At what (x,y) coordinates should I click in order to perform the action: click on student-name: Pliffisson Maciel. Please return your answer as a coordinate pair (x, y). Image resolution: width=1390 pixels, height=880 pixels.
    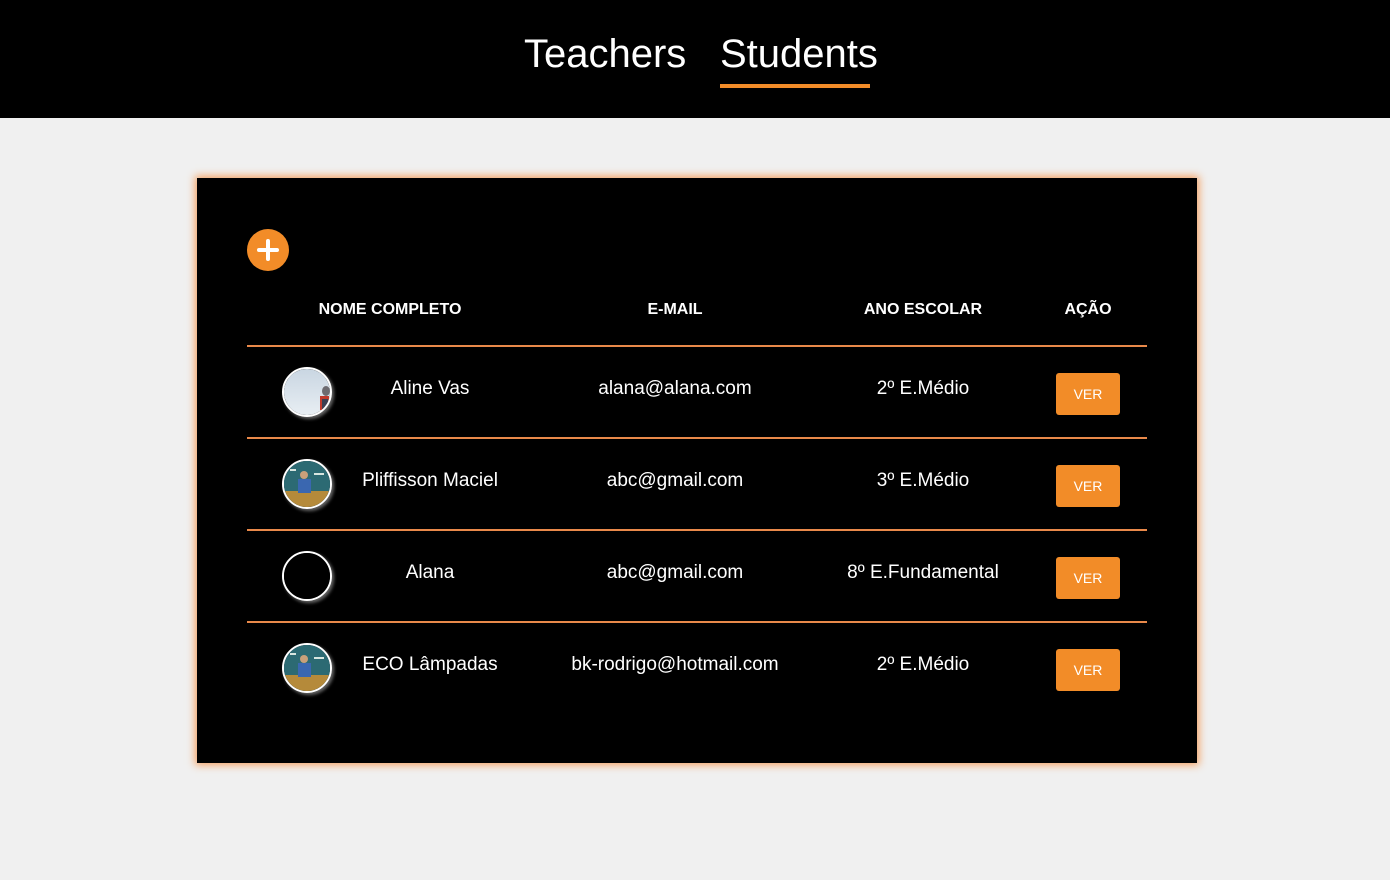
    Looking at the image, I should click on (430, 480).